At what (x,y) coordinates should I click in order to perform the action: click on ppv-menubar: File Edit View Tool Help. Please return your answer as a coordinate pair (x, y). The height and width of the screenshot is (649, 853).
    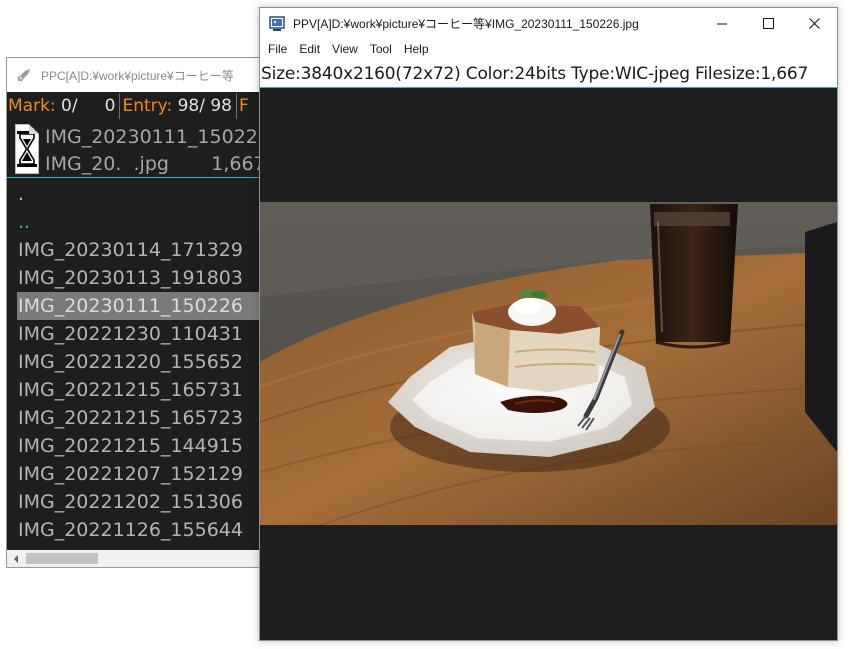
    Looking at the image, I should click on (548, 49).